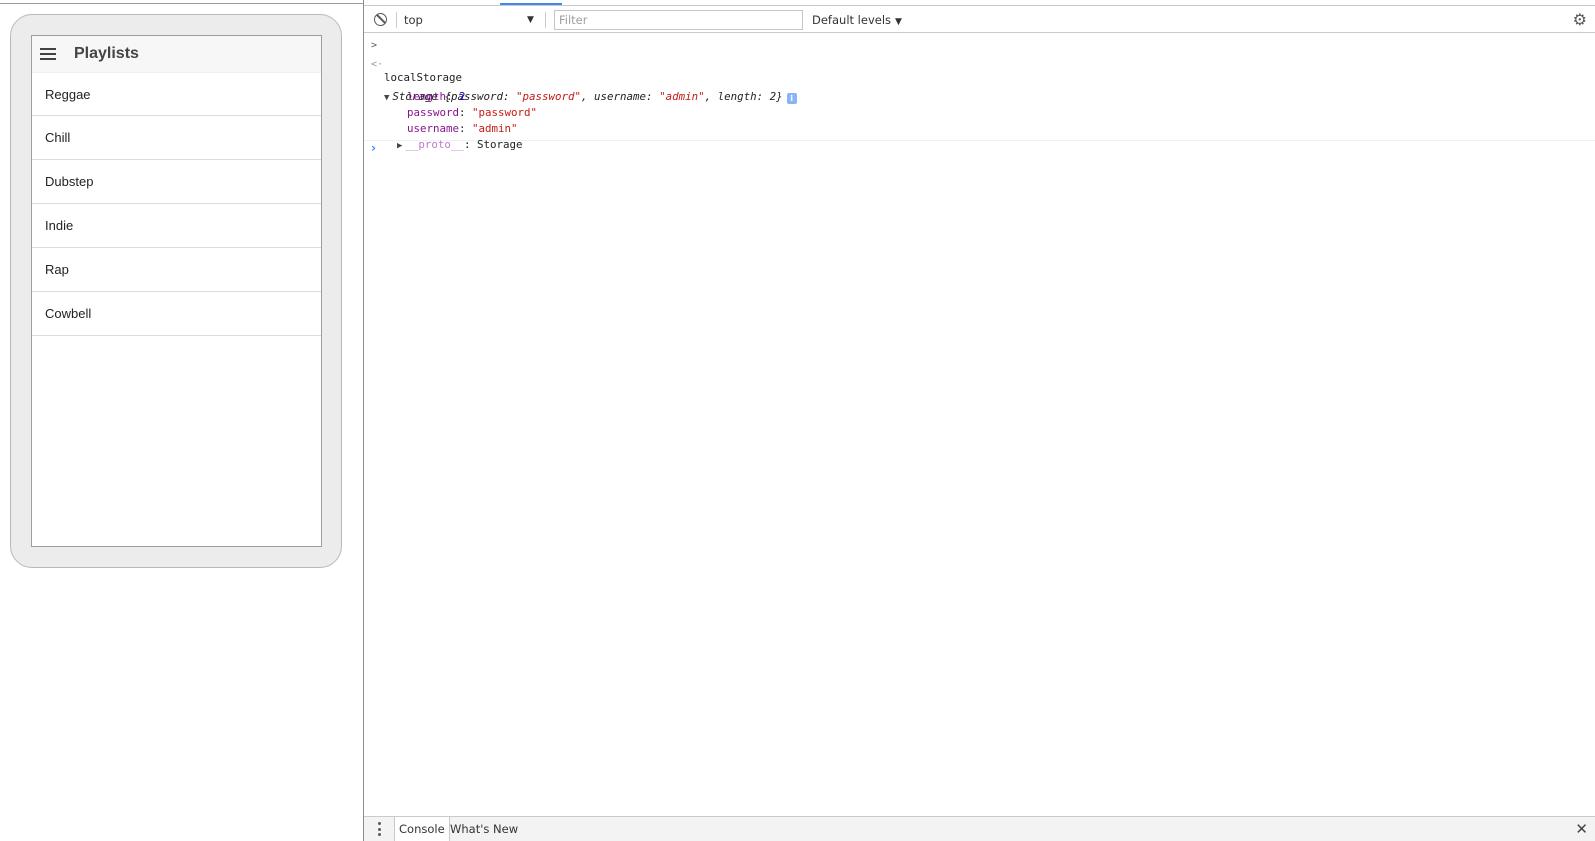 The width and height of the screenshot is (1595, 841). What do you see at coordinates (422, 829) in the screenshot?
I see `tab-console: Console` at bounding box center [422, 829].